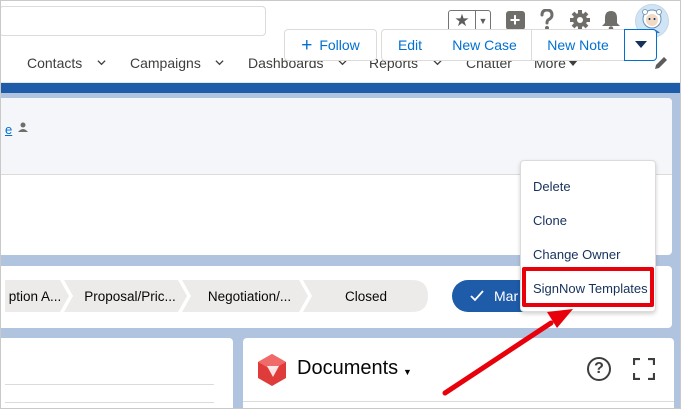  Describe the element at coordinates (506, 296) in the screenshot. I see `mark-button-label: Mar` at that location.